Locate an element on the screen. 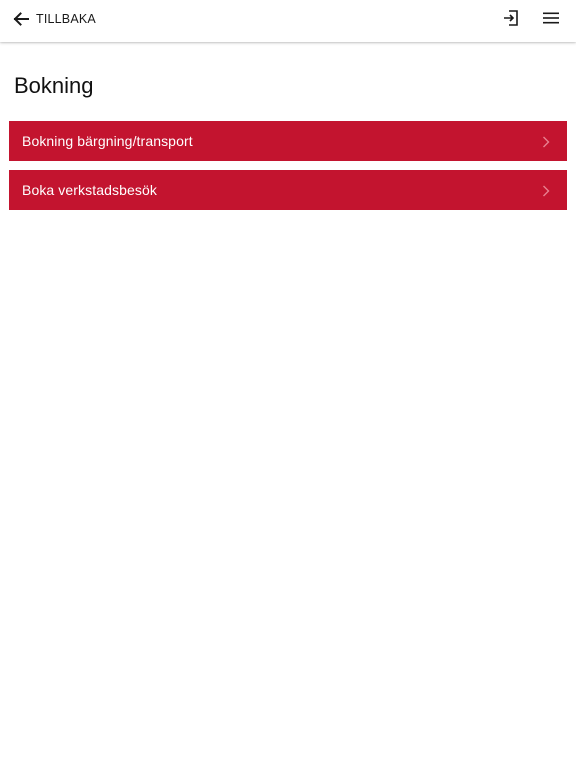  login-button is located at coordinates (511, 19).